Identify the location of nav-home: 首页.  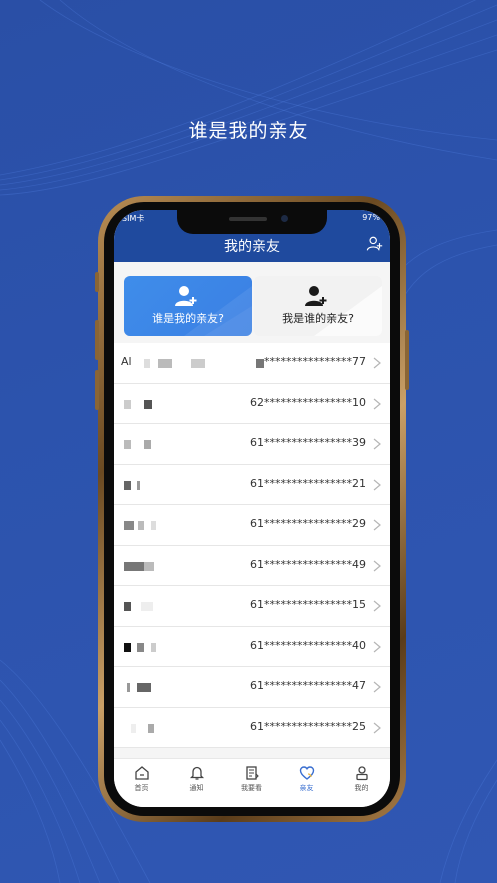
(141, 785).